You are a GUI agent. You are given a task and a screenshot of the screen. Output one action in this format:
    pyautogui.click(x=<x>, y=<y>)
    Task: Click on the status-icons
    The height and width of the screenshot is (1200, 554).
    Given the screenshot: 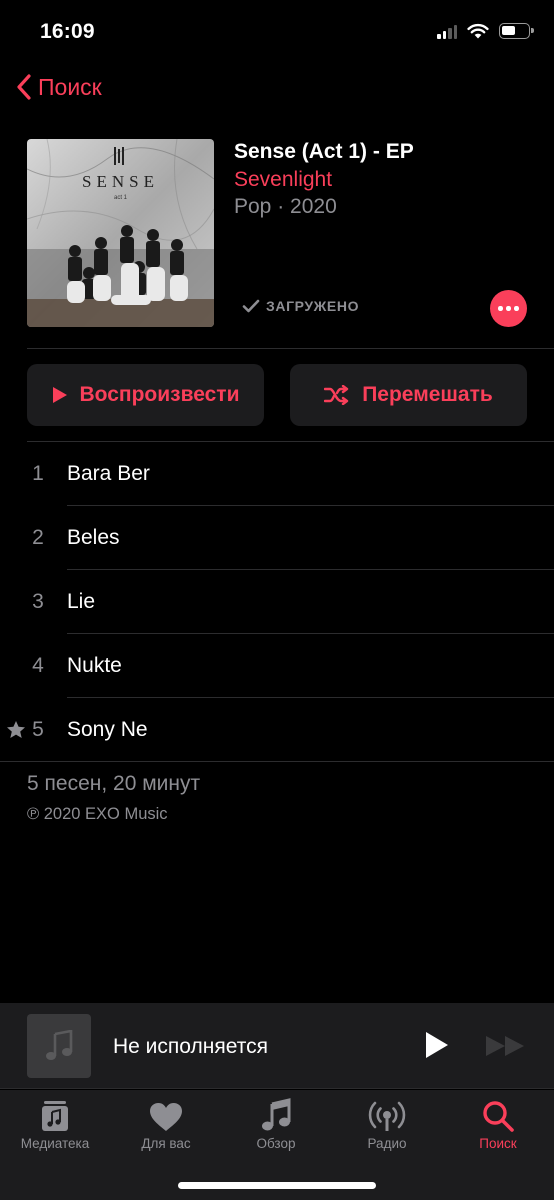 What is the action you would take?
    pyautogui.click(x=485, y=31)
    